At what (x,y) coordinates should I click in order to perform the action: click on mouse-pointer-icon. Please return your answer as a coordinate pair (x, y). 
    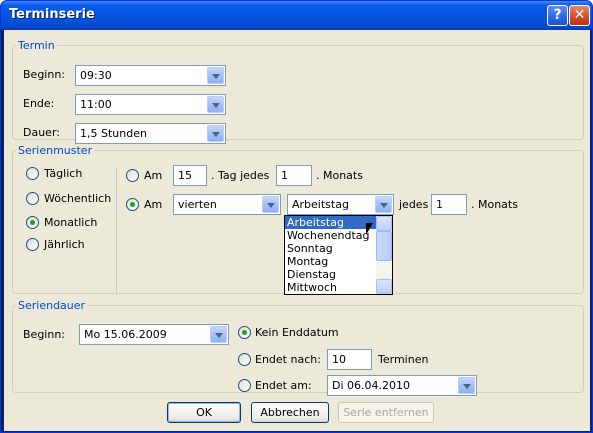
    Looking at the image, I should click on (369, 229).